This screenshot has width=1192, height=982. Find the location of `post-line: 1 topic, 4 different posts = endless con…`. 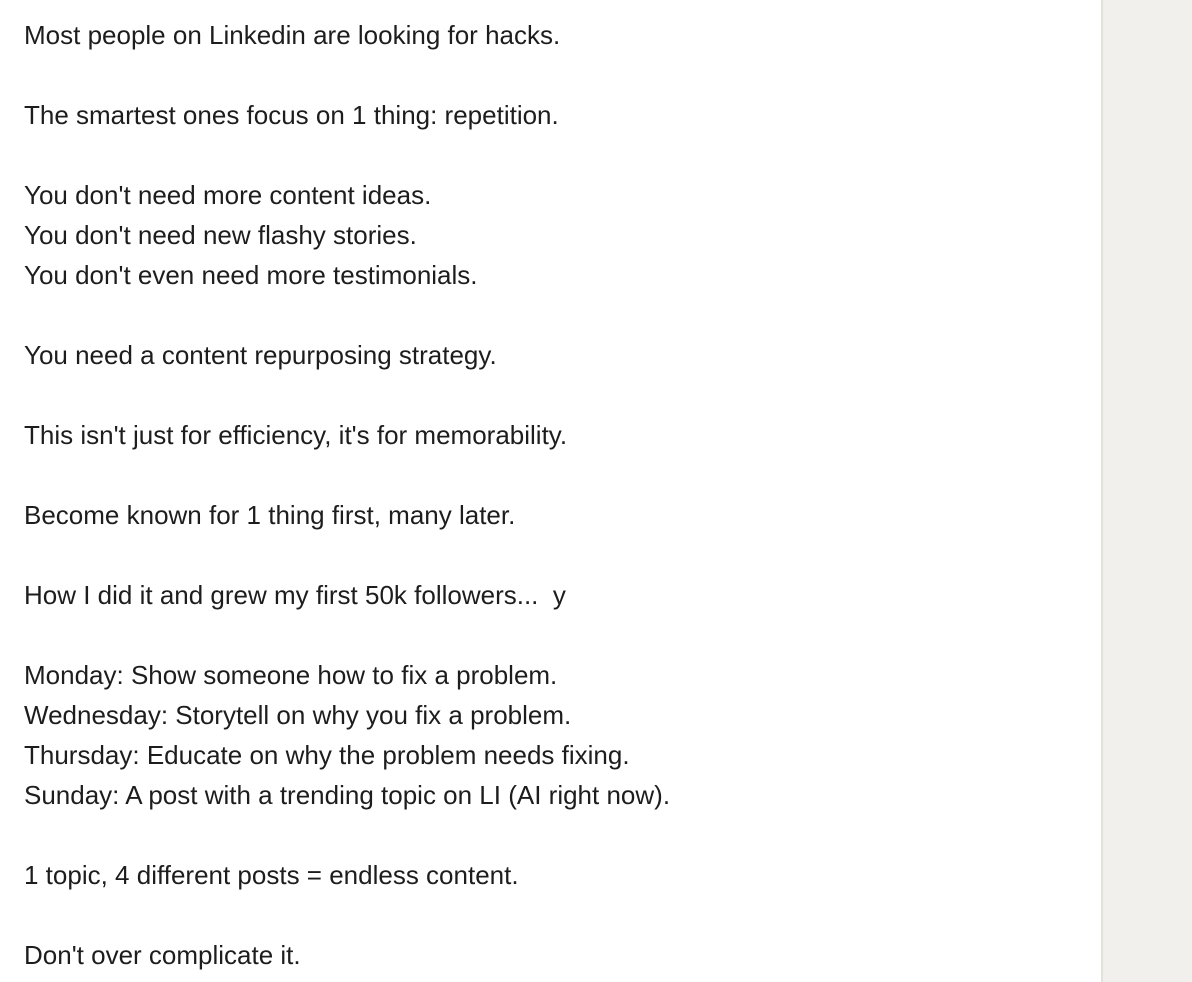

post-line: 1 topic, 4 different posts = endless con… is located at coordinates (271, 875).